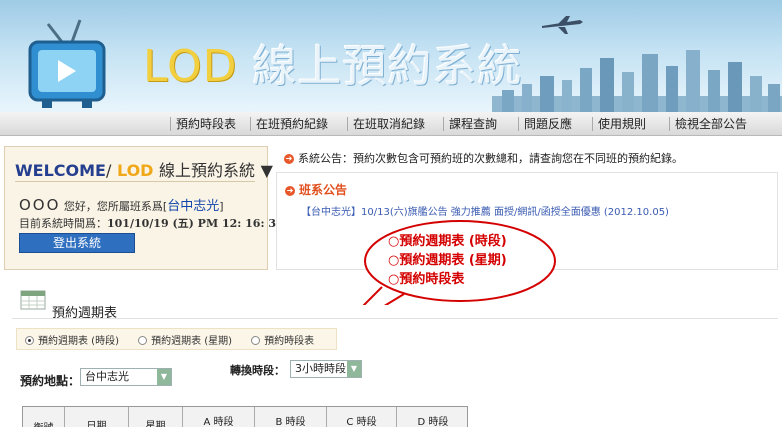  I want to click on table-header-b: B 時段, so click(291, 417).